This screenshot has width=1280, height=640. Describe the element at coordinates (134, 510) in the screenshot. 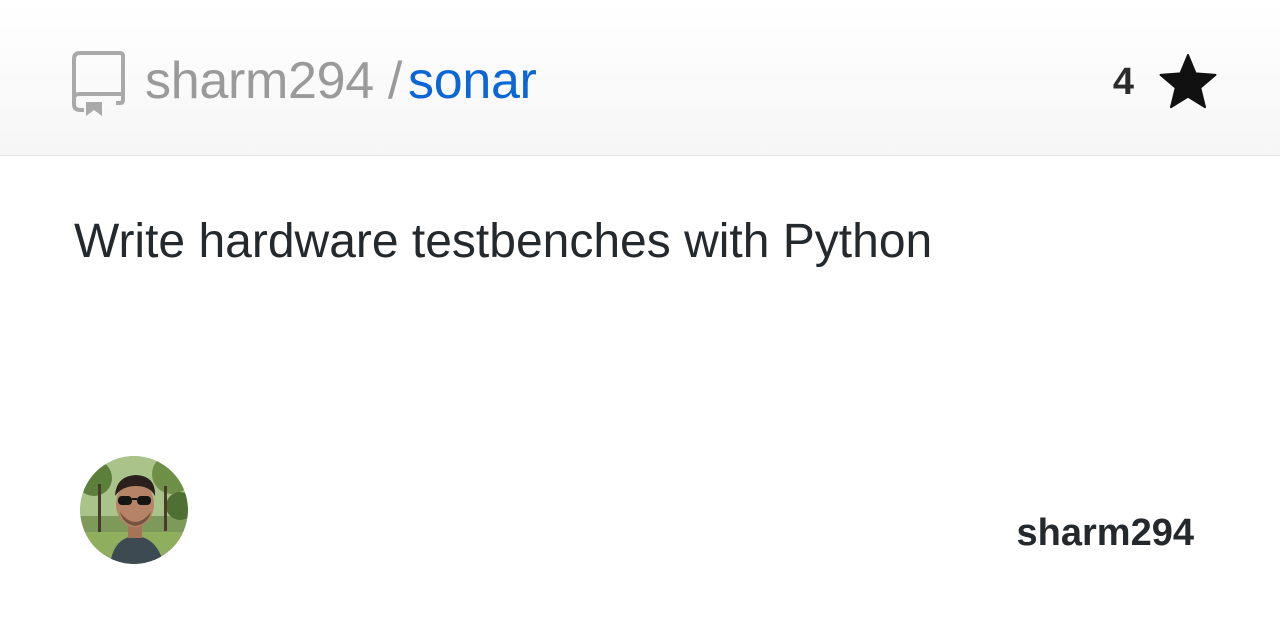

I see `user-avatar` at that location.